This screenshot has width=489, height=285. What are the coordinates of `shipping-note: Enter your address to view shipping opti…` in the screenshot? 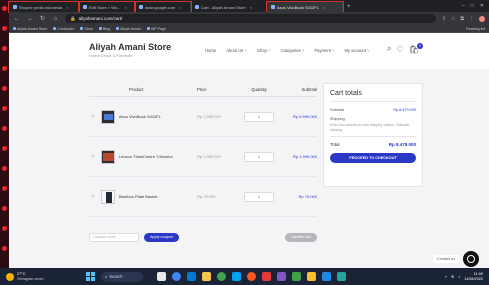 It's located at (373, 127).